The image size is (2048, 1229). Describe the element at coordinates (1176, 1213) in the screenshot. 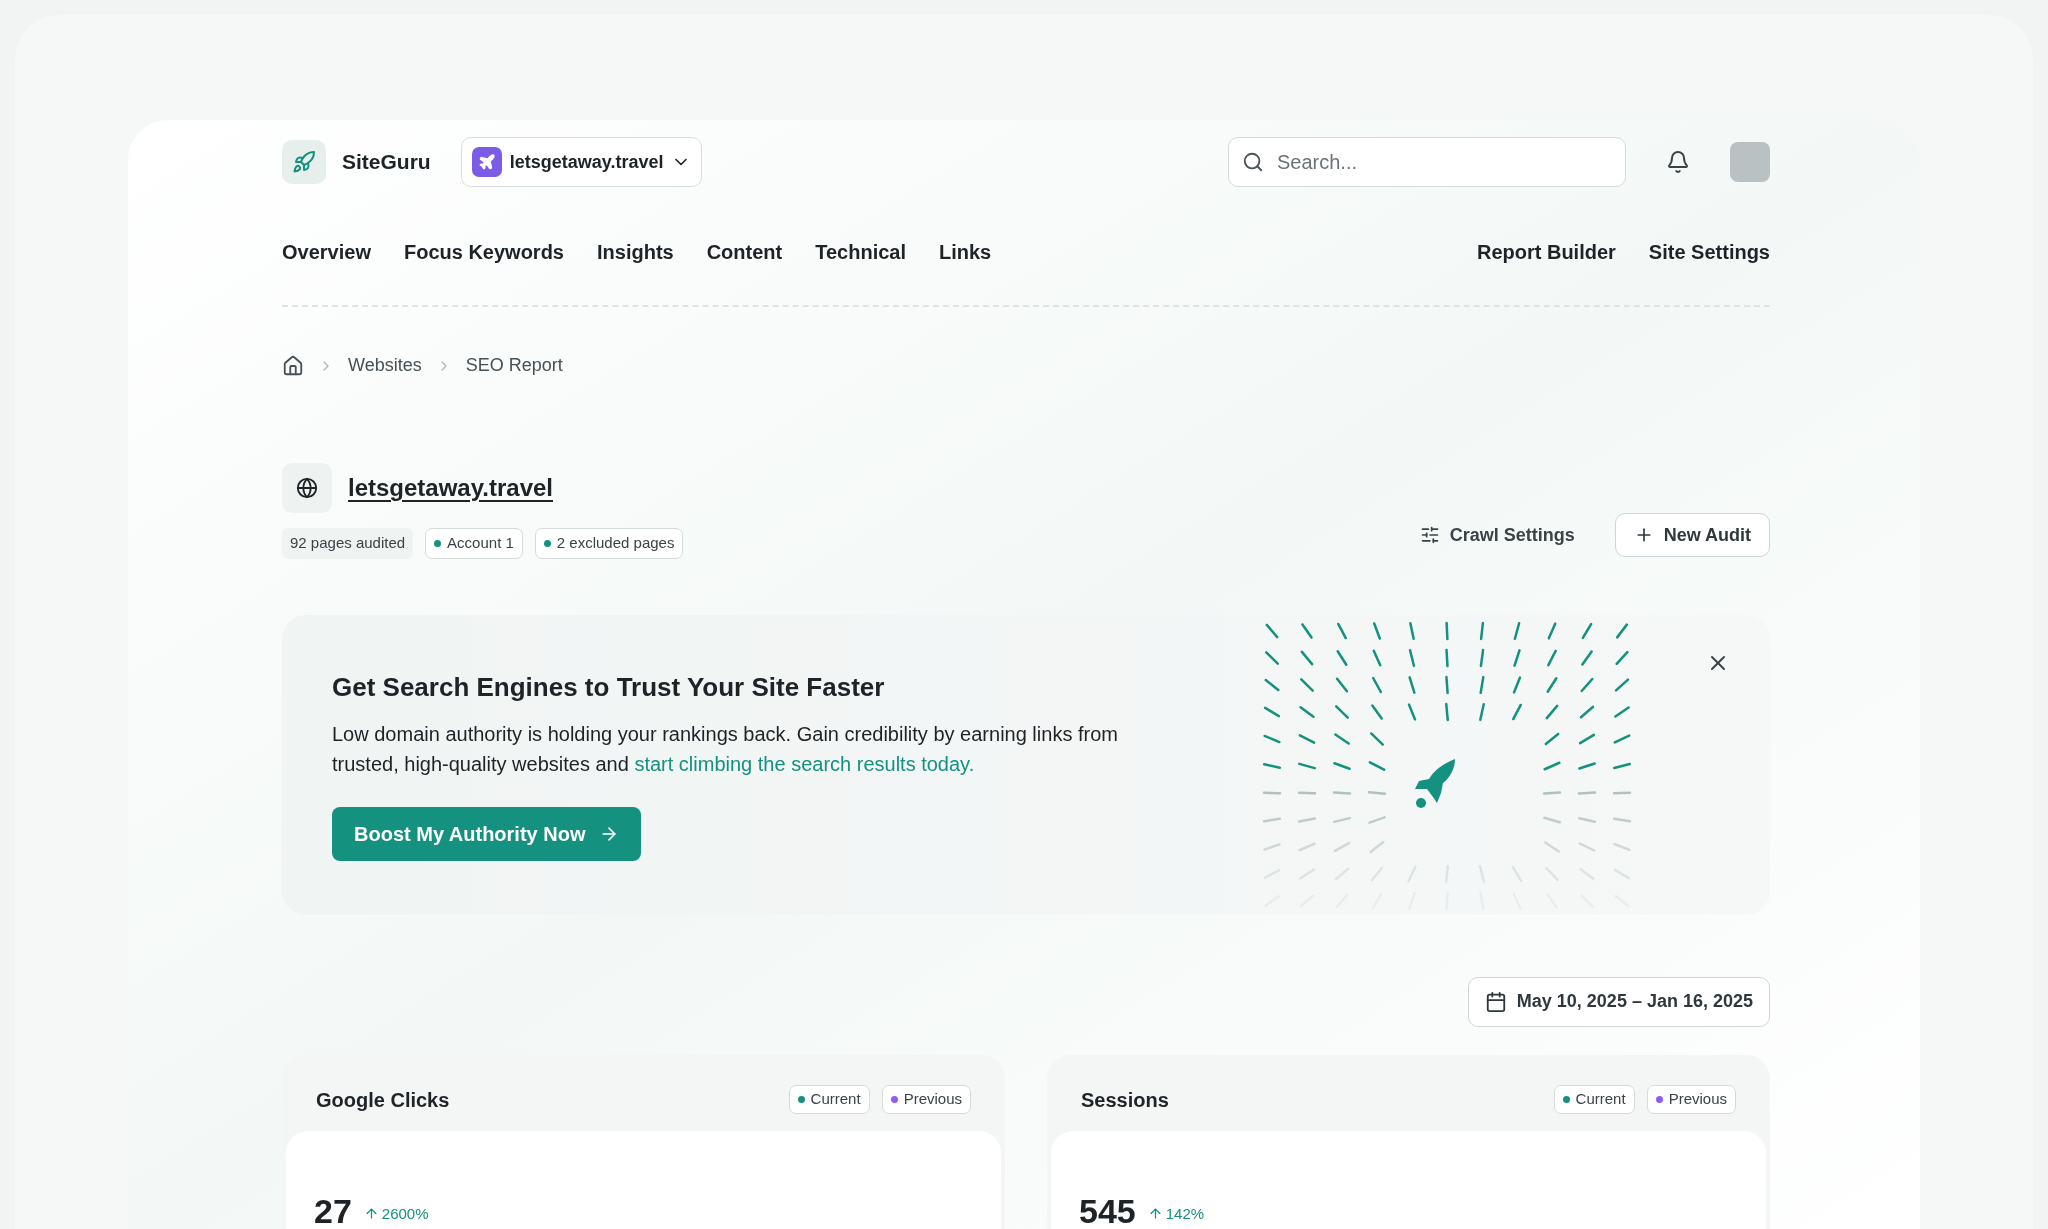

I see `metric-change: 142%` at that location.